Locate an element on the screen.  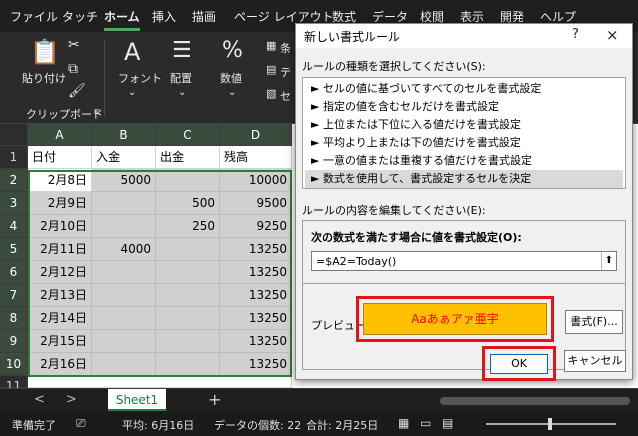
column-header-a: A is located at coordinates (60, 135).